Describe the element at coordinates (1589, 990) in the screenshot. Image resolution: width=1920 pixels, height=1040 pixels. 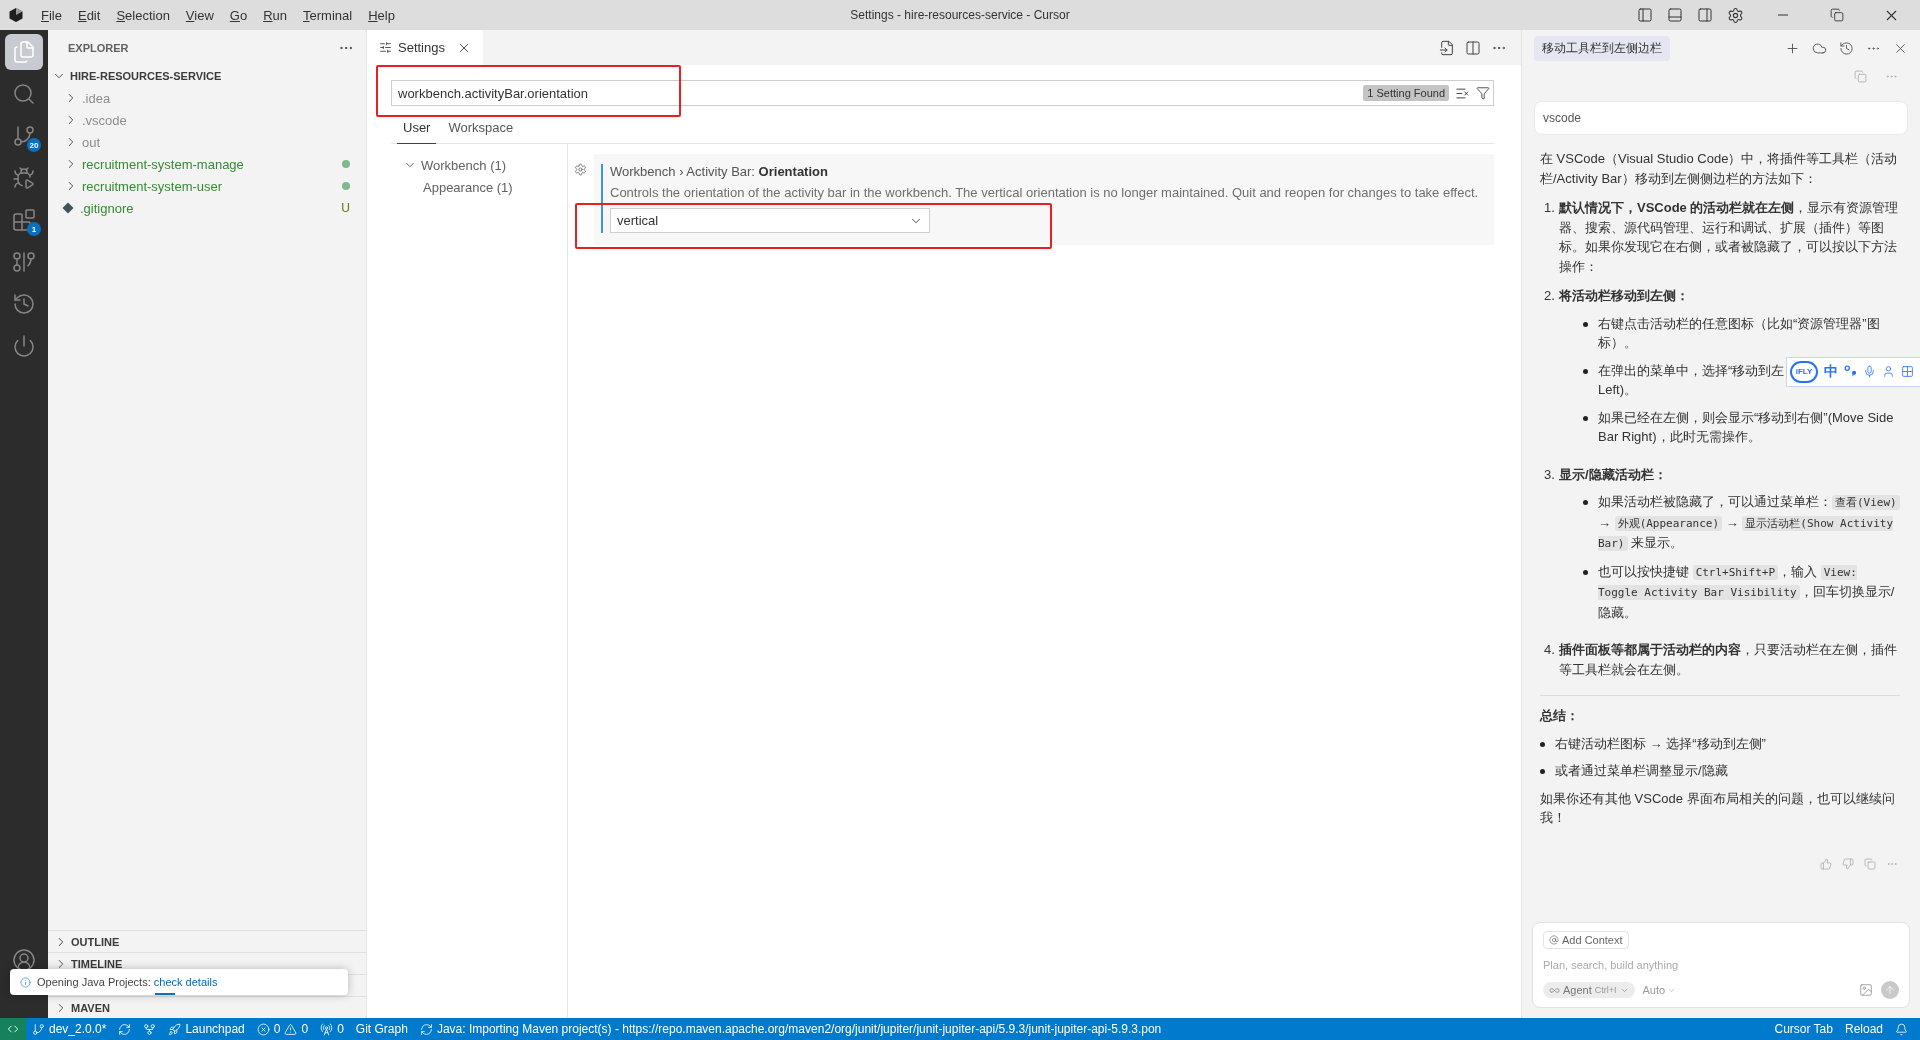
I see `mode-selector: Agent Ctrl+I` at that location.